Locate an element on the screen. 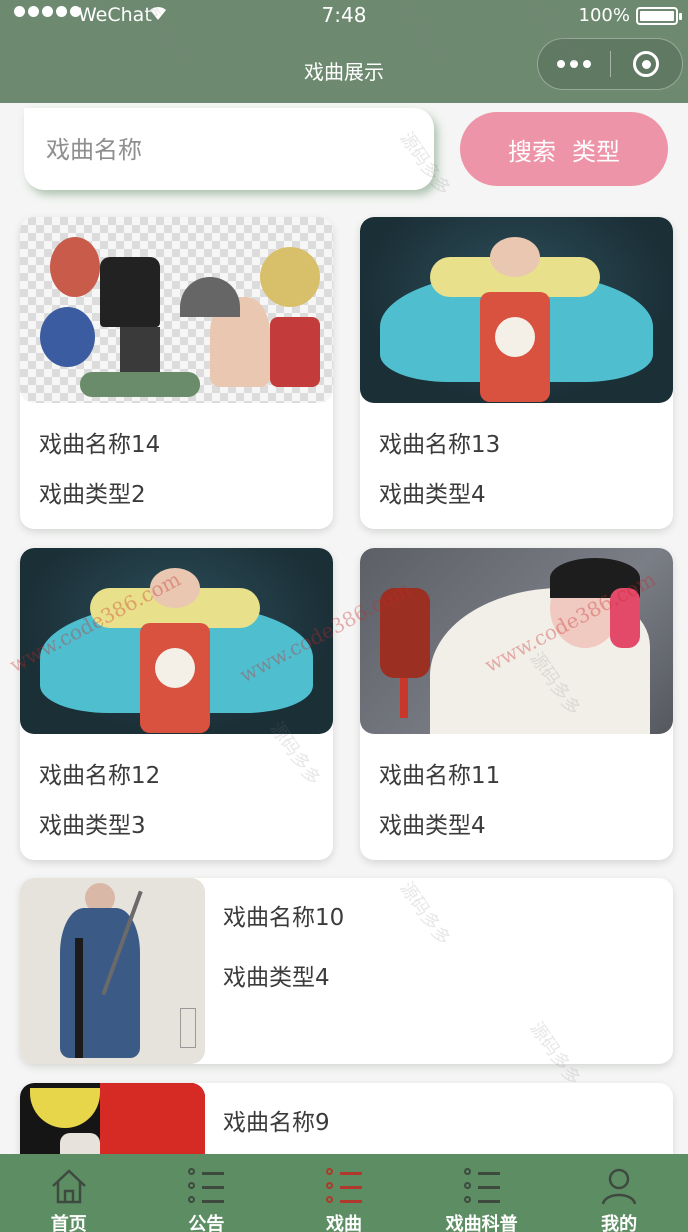 The image size is (688, 1232). tab-bar: 首页 公告 戏曲 戏曲科普 我的 is located at coordinates (344, 1193).